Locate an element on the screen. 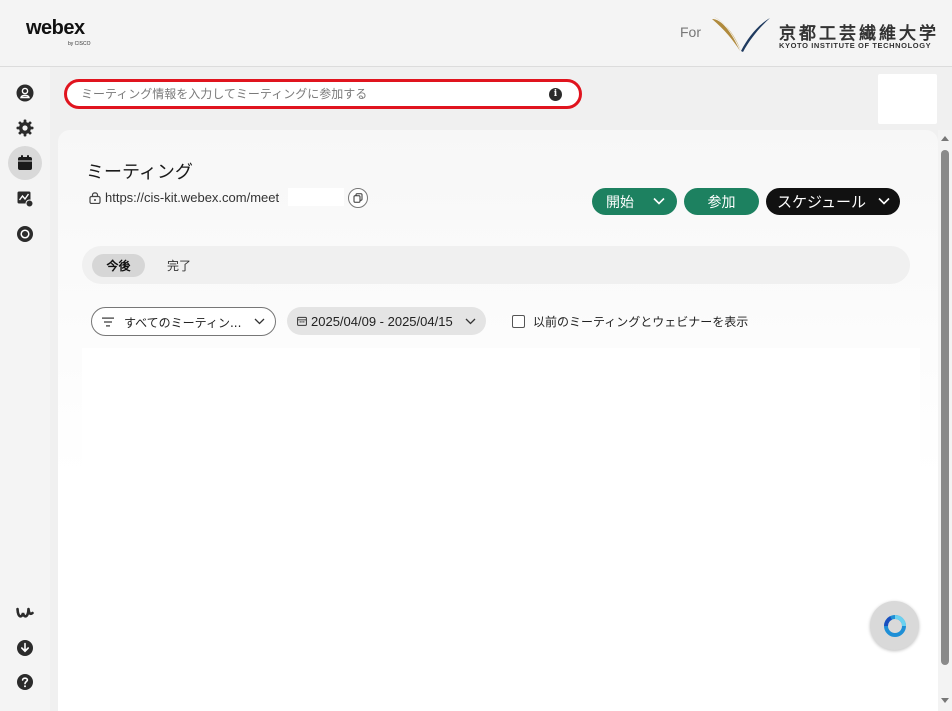 This screenshot has height=711, width=952. university-logo-icon is located at coordinates (741, 34).